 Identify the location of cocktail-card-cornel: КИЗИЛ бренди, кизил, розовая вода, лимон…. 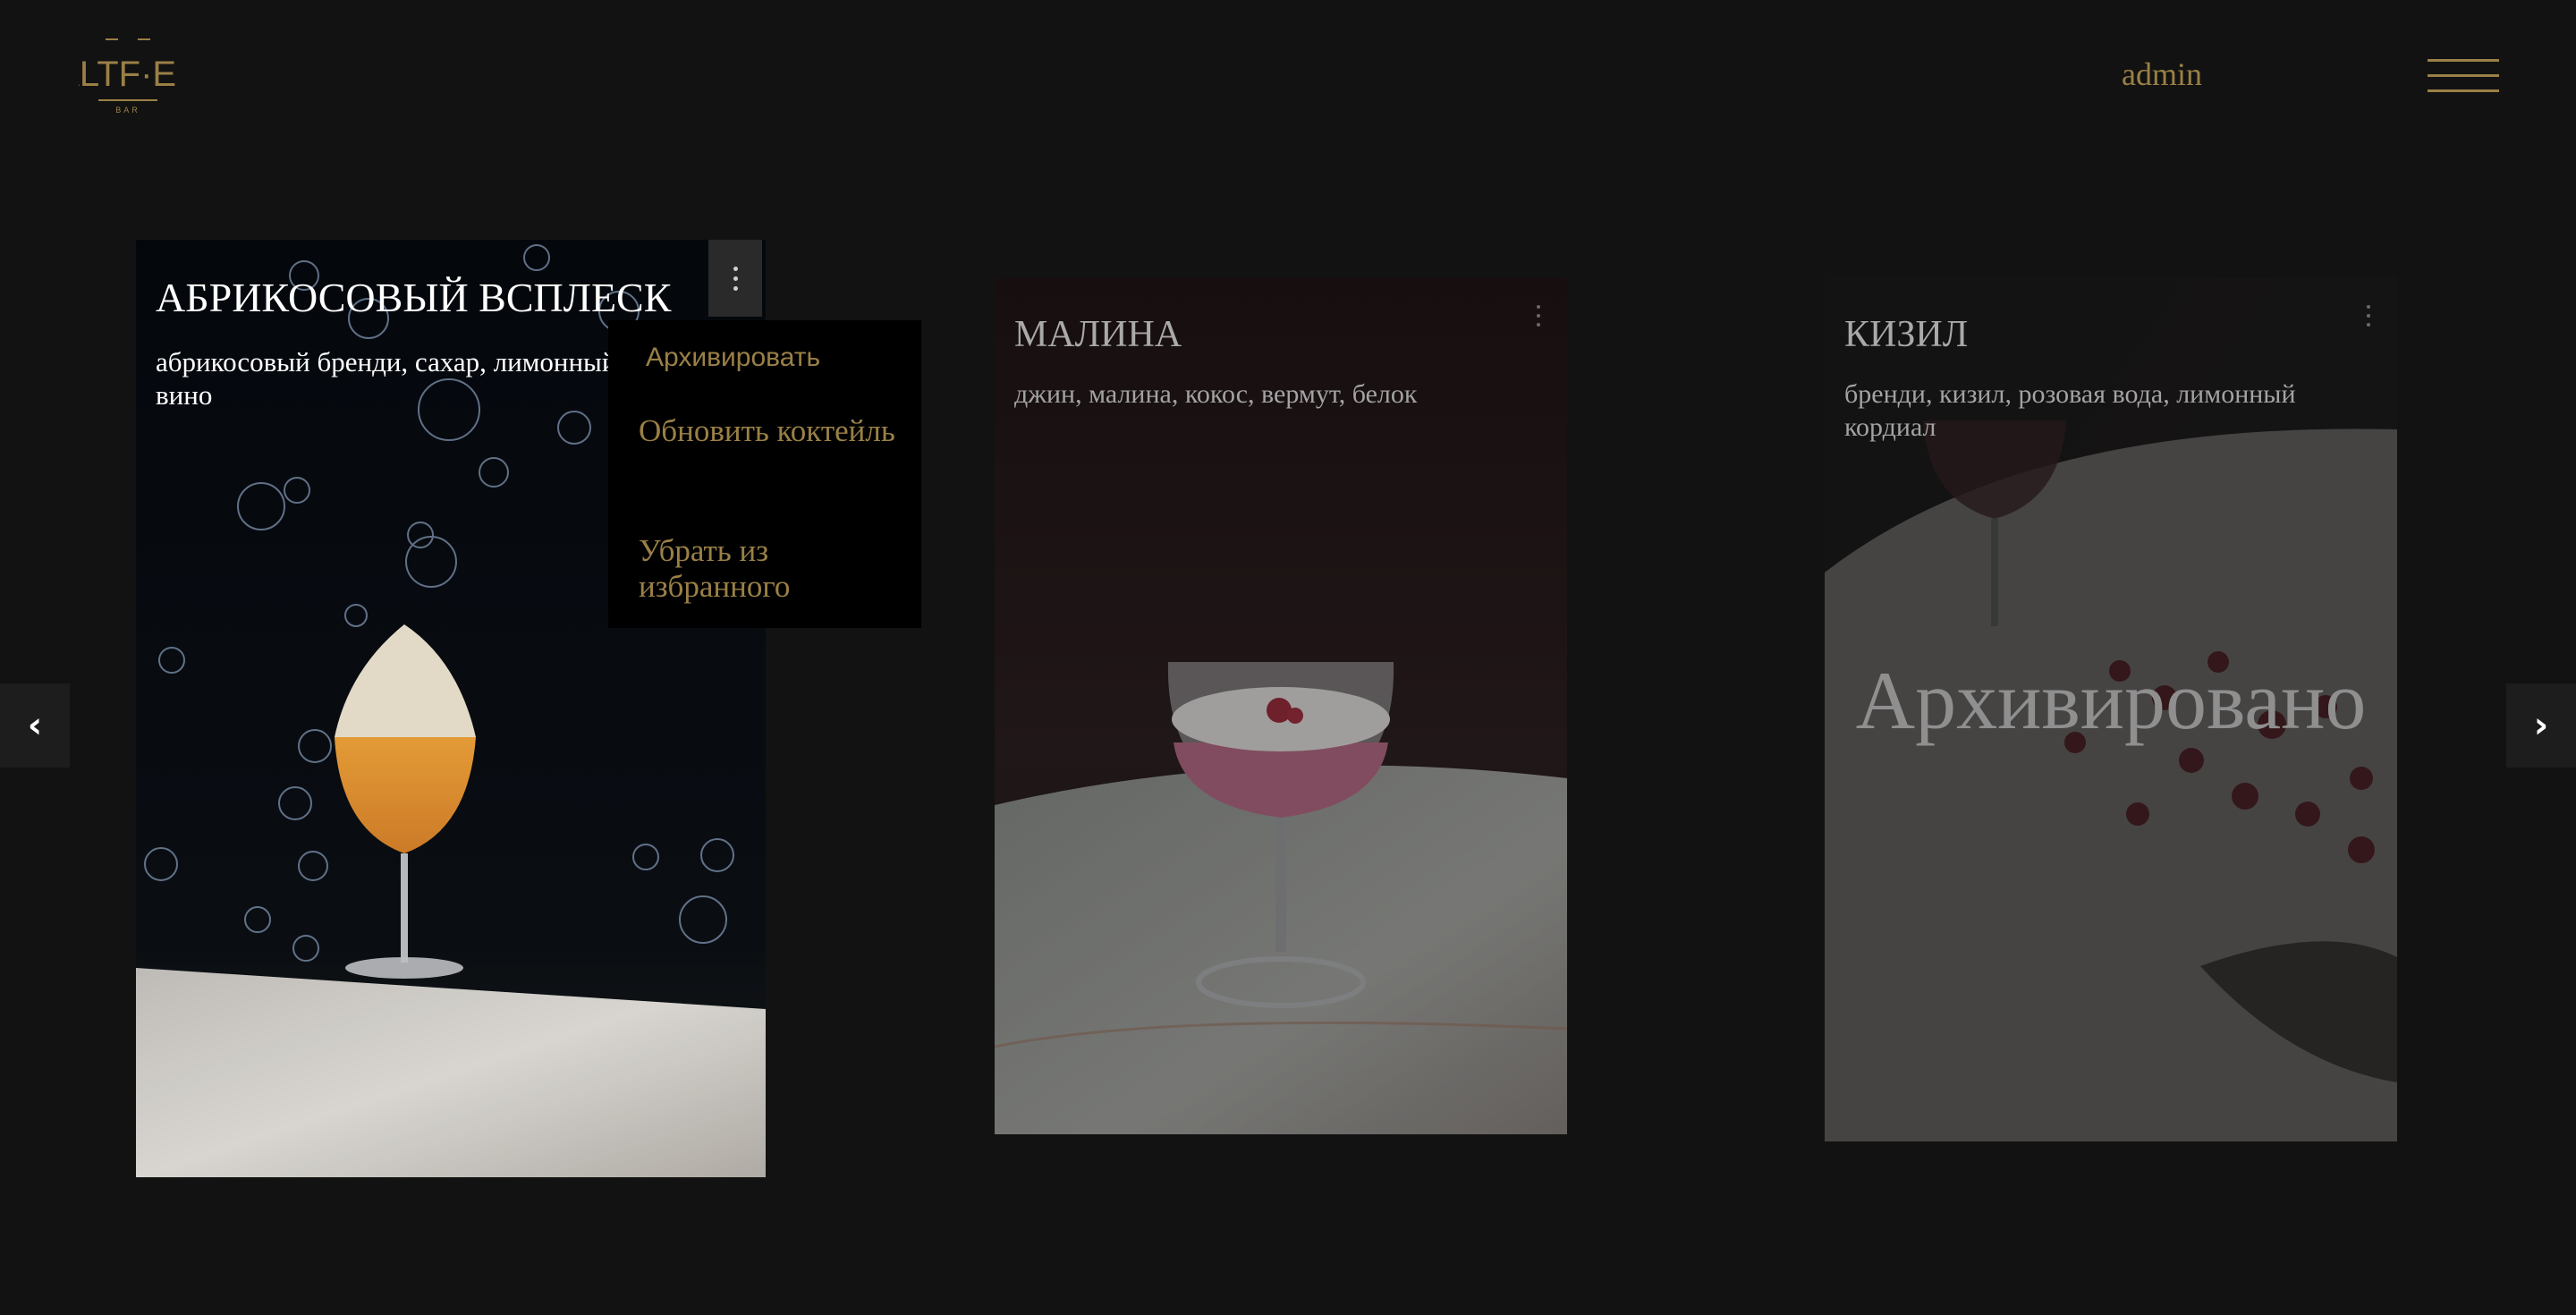
(2111, 709).